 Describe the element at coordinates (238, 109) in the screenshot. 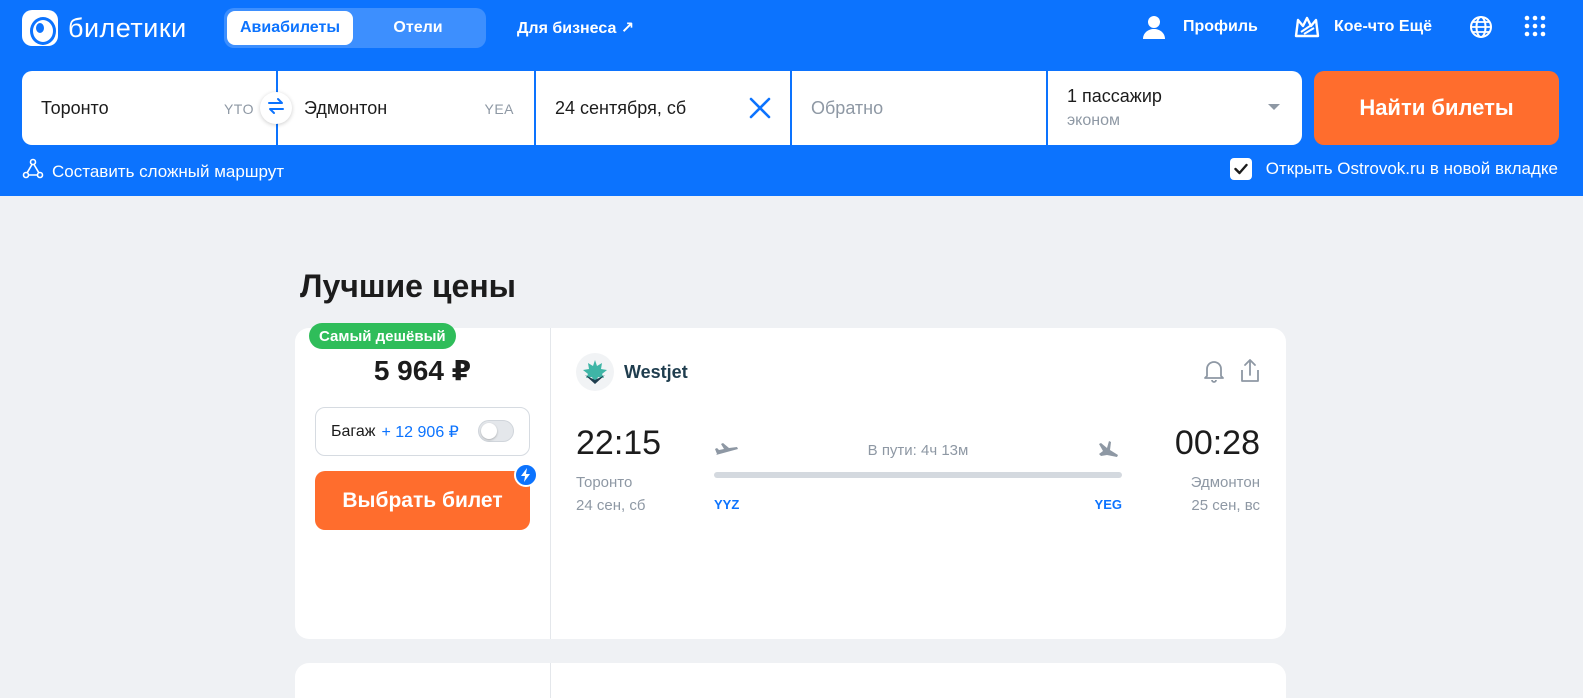

I see `origin-code: YTO` at that location.